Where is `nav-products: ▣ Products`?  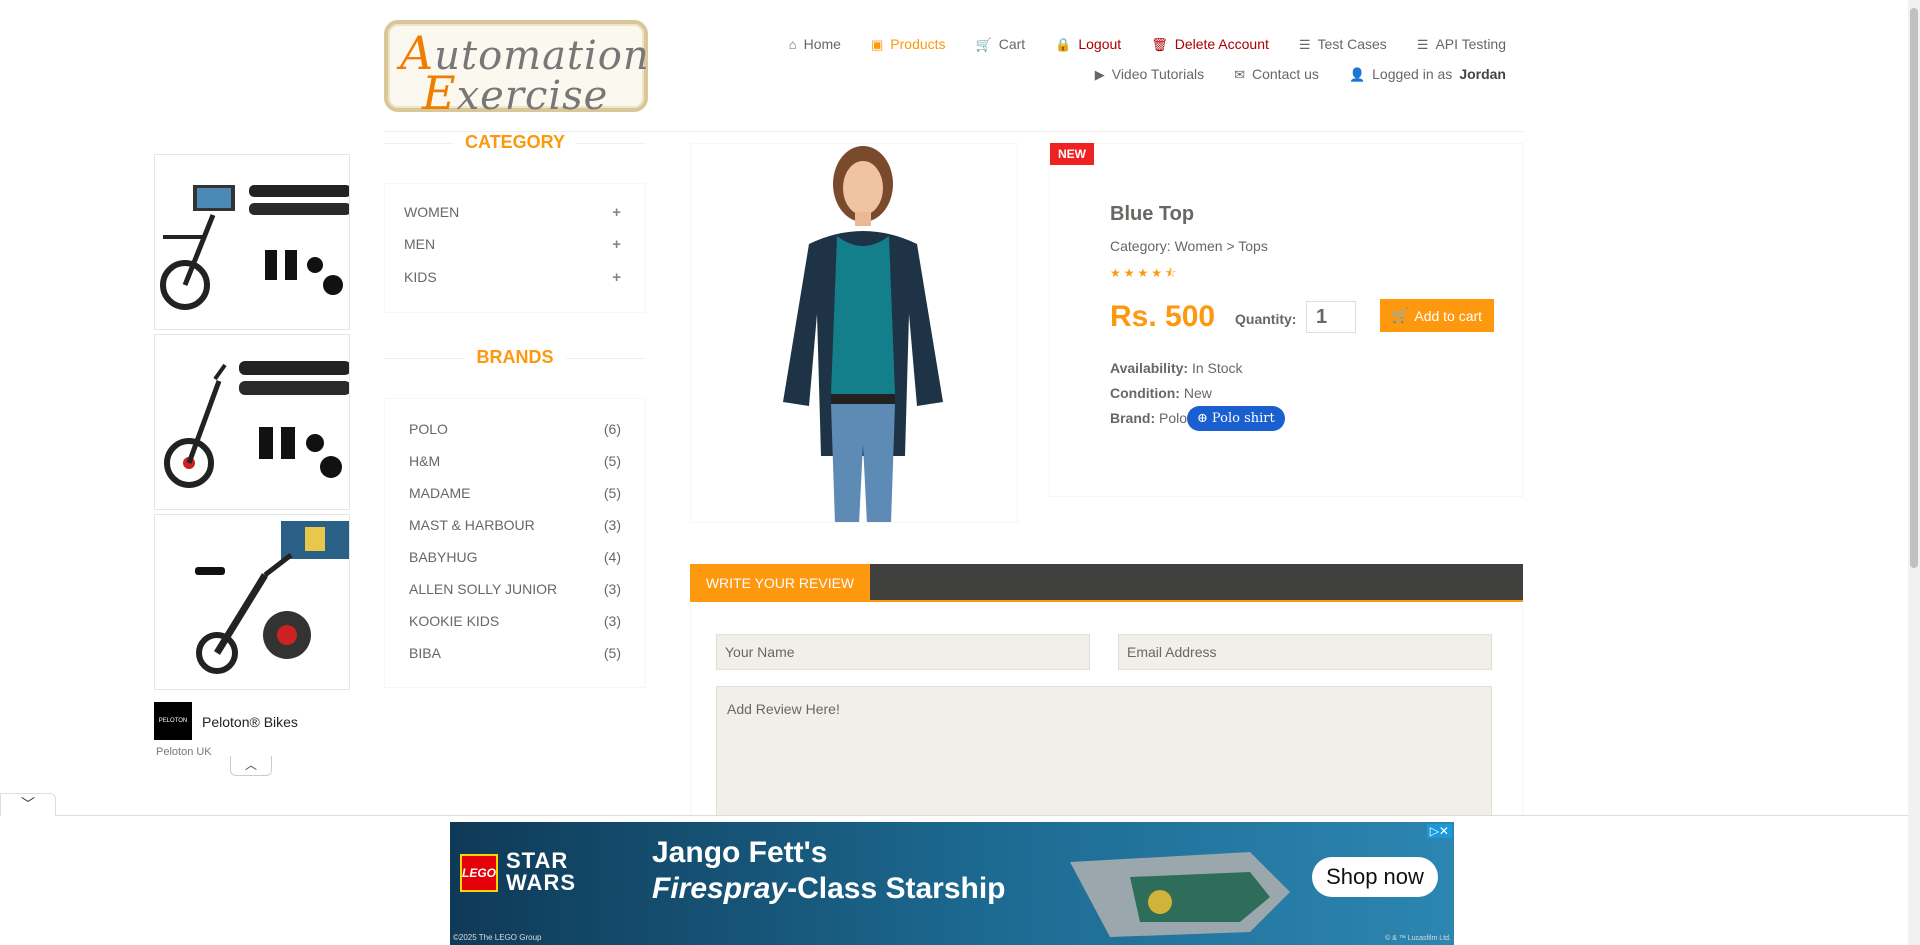 nav-products: ▣ Products is located at coordinates (908, 44).